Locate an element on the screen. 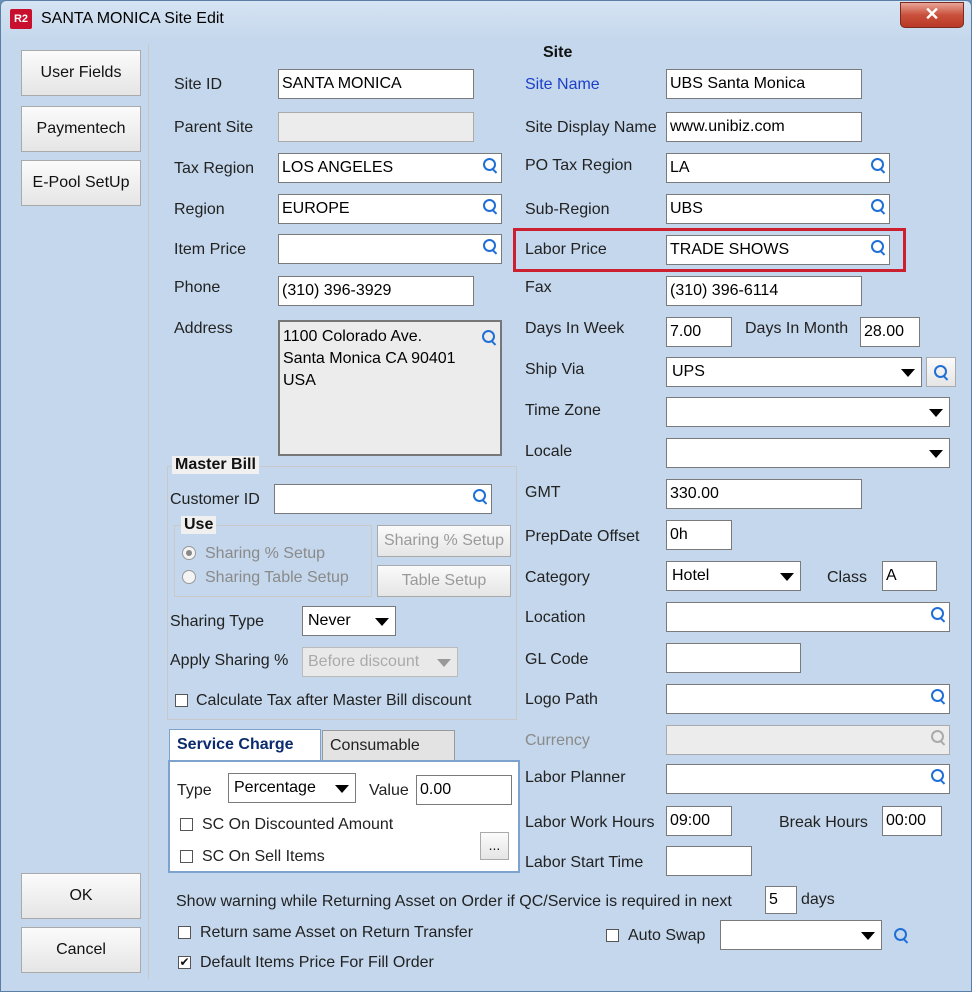 This screenshot has height=992, width=972. days-in-month-input: 28.00 is located at coordinates (890, 332).